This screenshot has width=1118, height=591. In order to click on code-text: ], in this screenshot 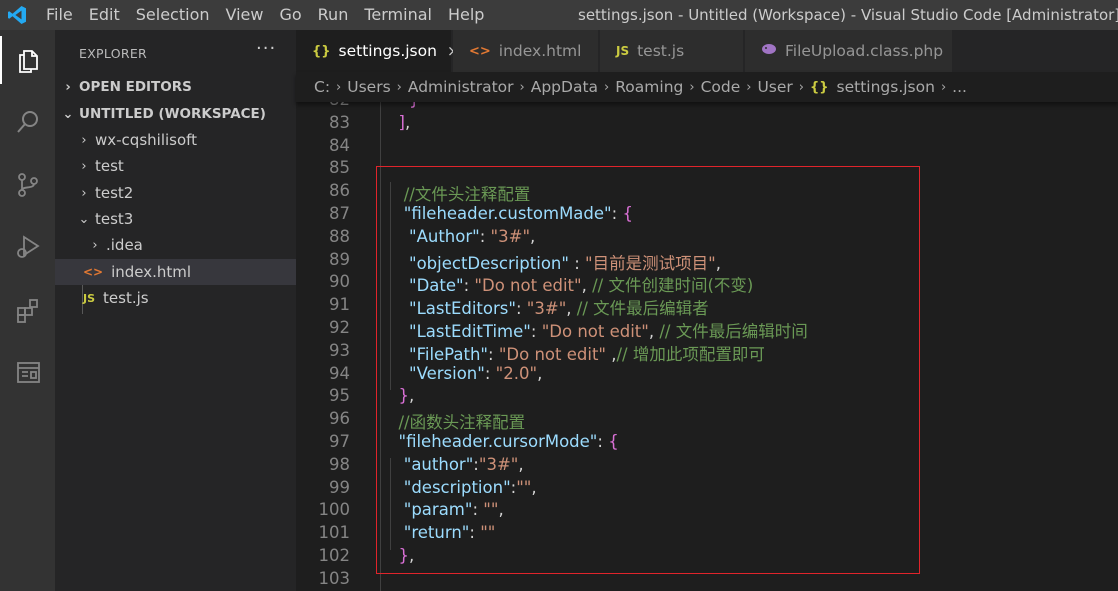, I will do `click(399, 122)`.